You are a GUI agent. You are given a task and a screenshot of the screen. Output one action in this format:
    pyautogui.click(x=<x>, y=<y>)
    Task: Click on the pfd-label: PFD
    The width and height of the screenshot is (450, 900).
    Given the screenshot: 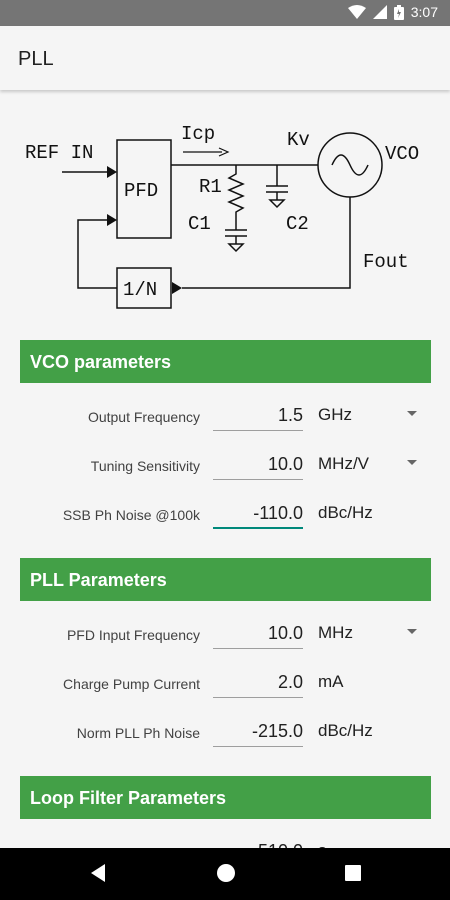 What is the action you would take?
    pyautogui.click(x=141, y=191)
    